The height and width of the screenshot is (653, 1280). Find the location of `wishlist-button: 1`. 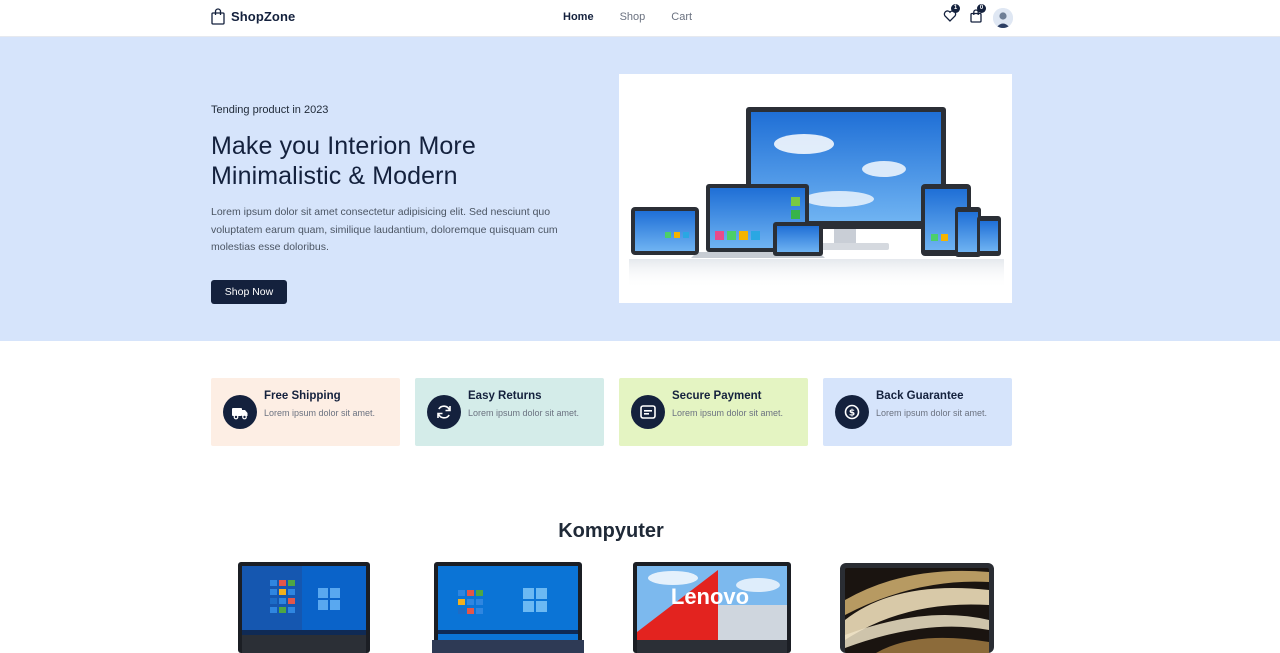

wishlist-button: 1 is located at coordinates (950, 15).